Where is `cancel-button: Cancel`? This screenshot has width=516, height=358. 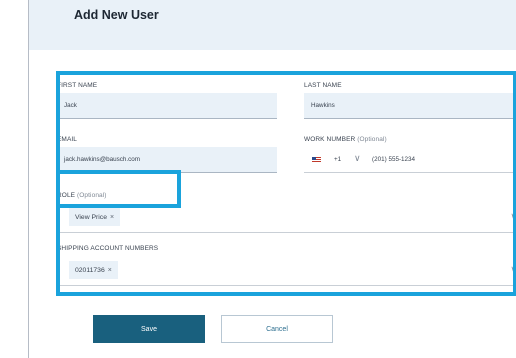
cancel-button: Cancel is located at coordinates (277, 329).